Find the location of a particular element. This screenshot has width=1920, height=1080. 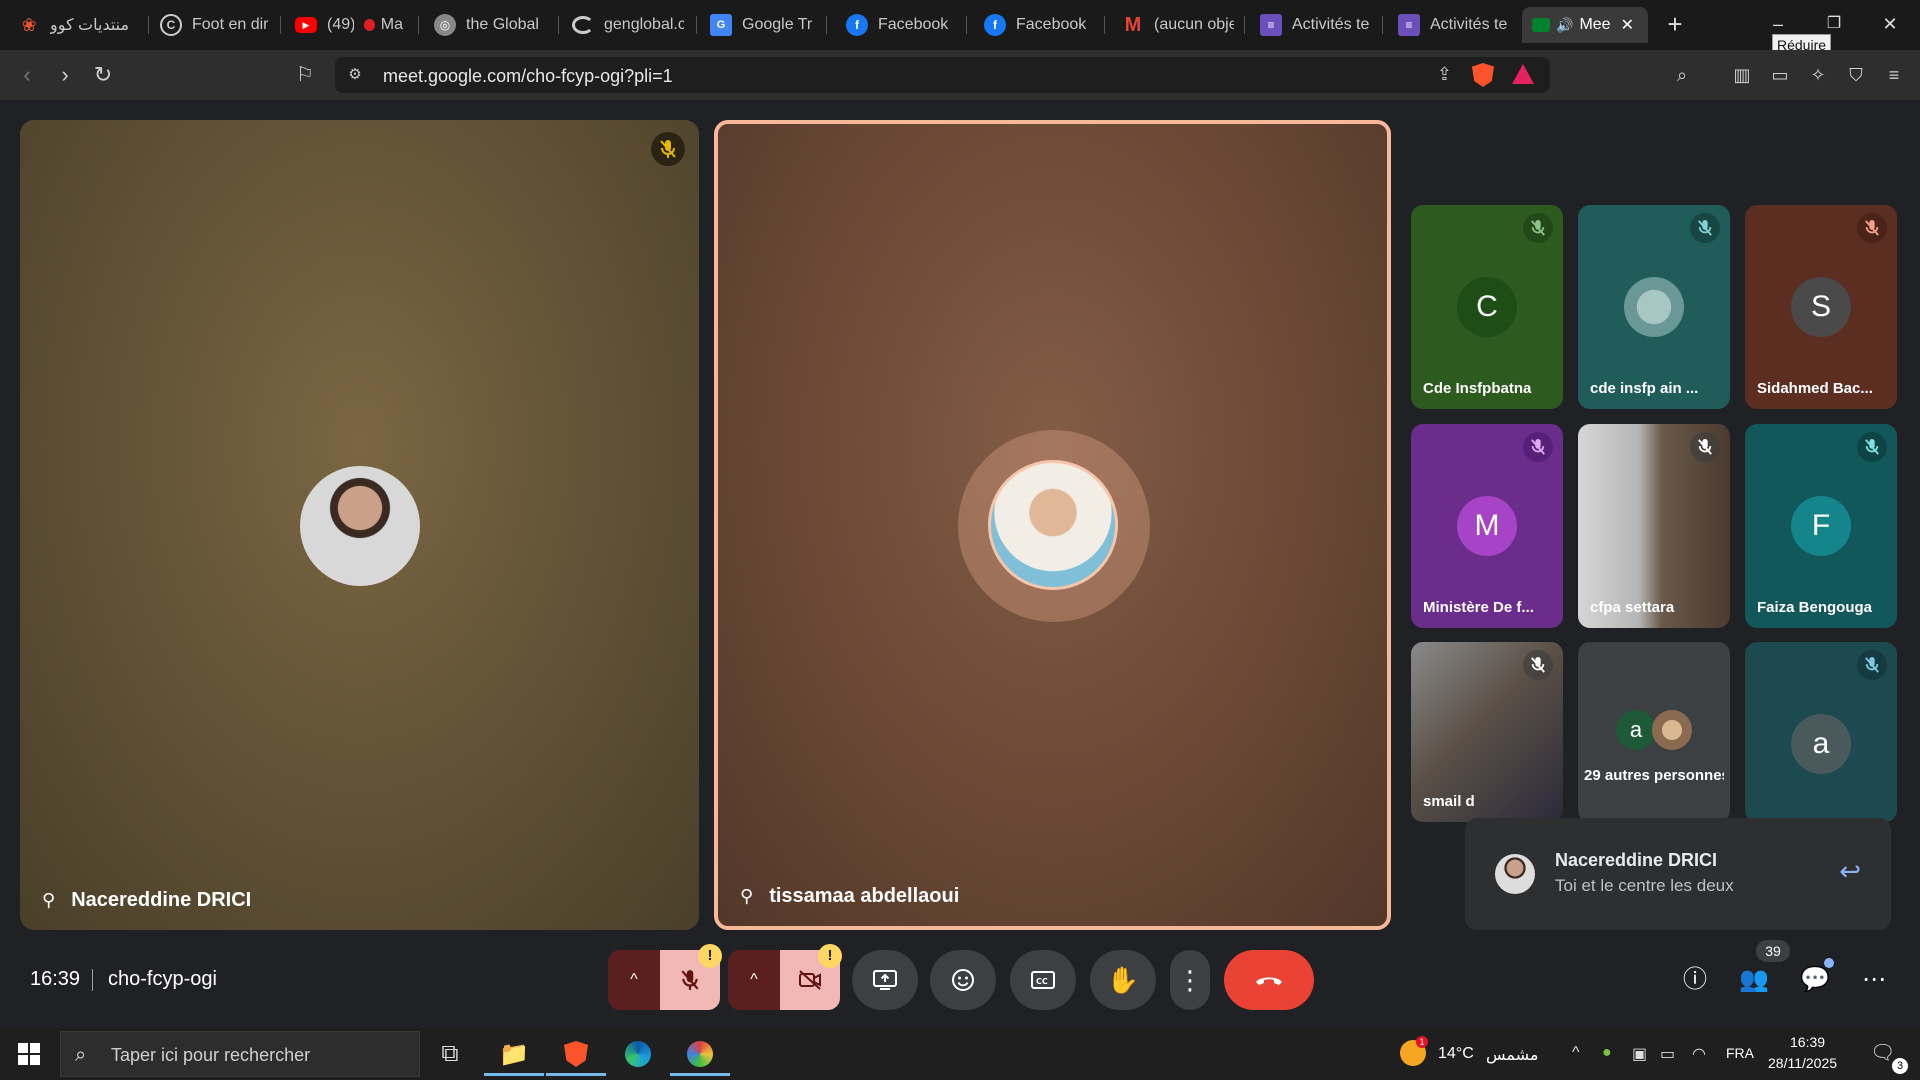

tab-10: ≡ Activités te is located at coordinates (1316, 25).